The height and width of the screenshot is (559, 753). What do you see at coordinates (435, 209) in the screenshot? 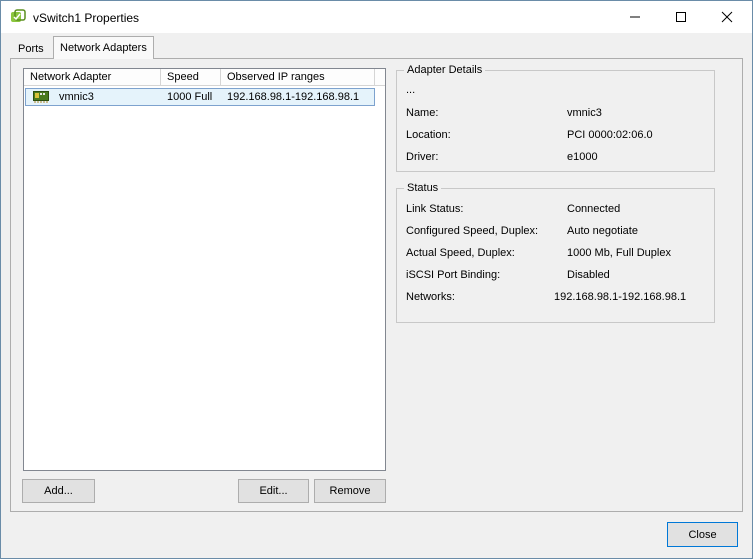
I see `link-status-label: Link Status:` at bounding box center [435, 209].